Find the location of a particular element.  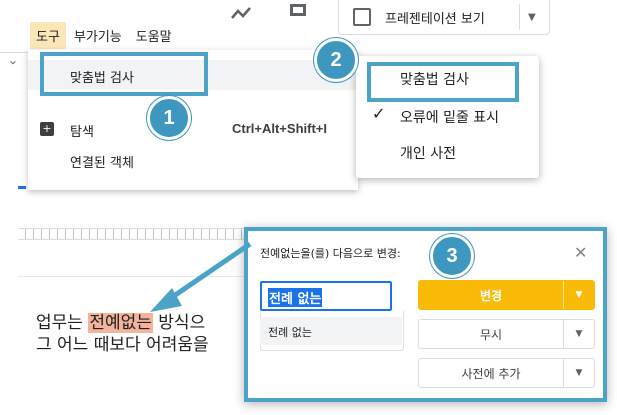

ignore-button-label: 무시 is located at coordinates (491, 334).